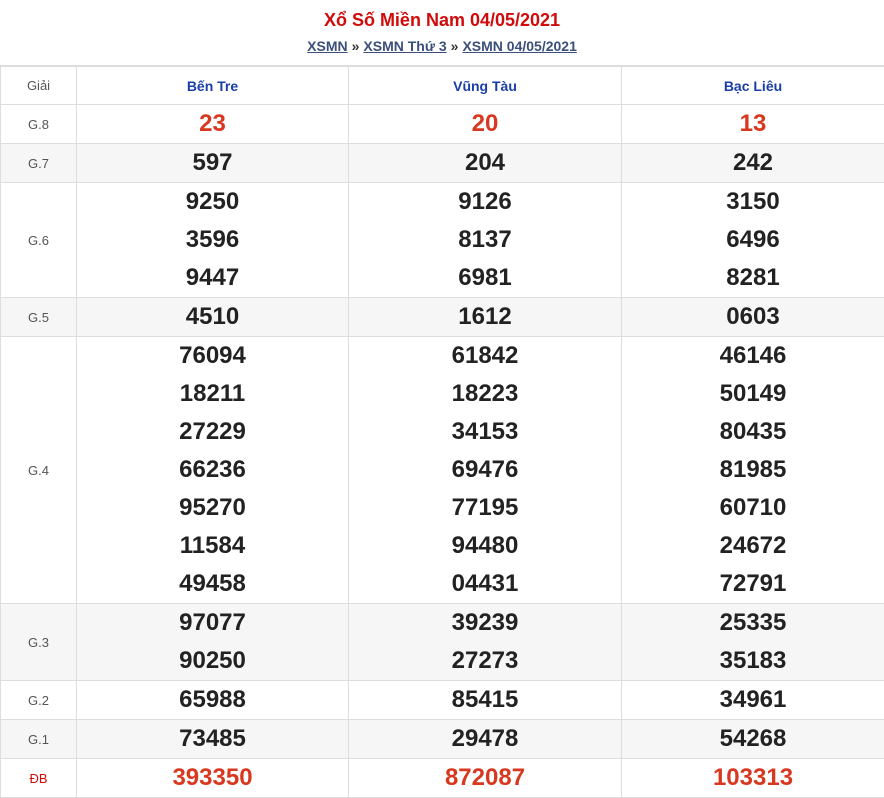 This screenshot has height=798, width=884. I want to click on lottery-number: 72791, so click(753, 584).